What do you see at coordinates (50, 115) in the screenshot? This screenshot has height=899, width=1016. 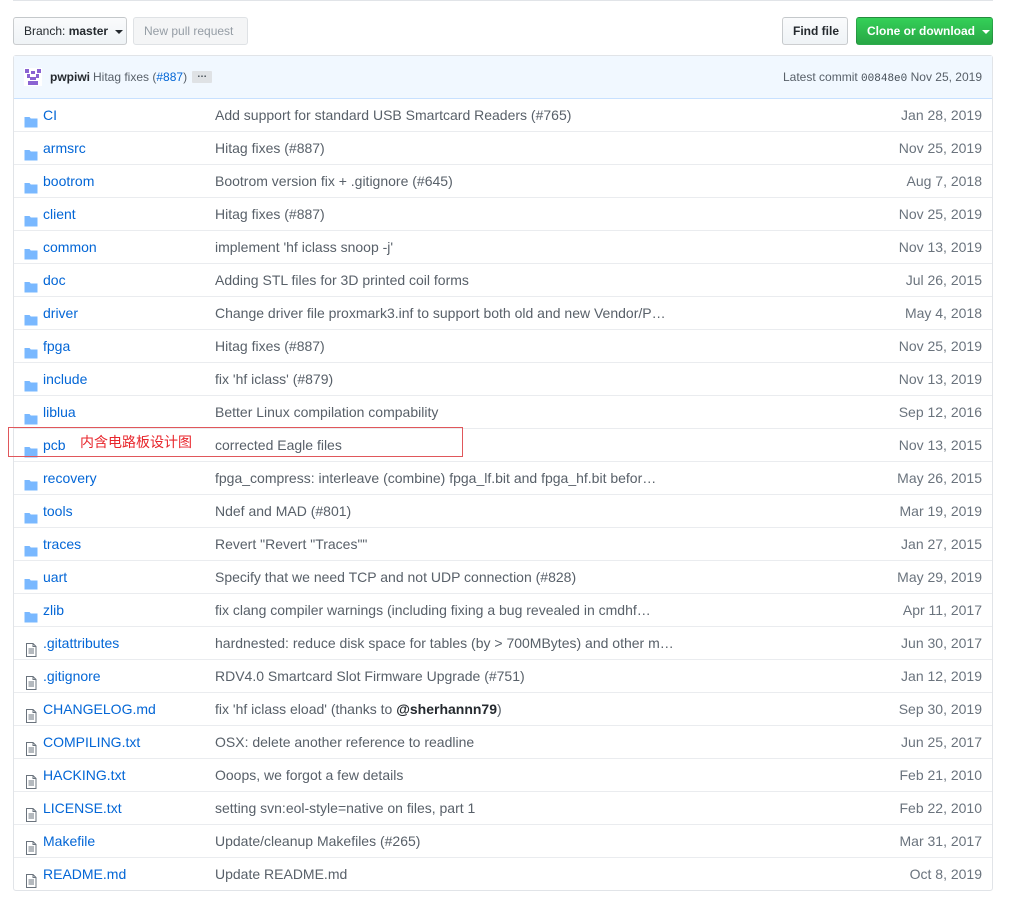 I see `file-name-link: CI` at bounding box center [50, 115].